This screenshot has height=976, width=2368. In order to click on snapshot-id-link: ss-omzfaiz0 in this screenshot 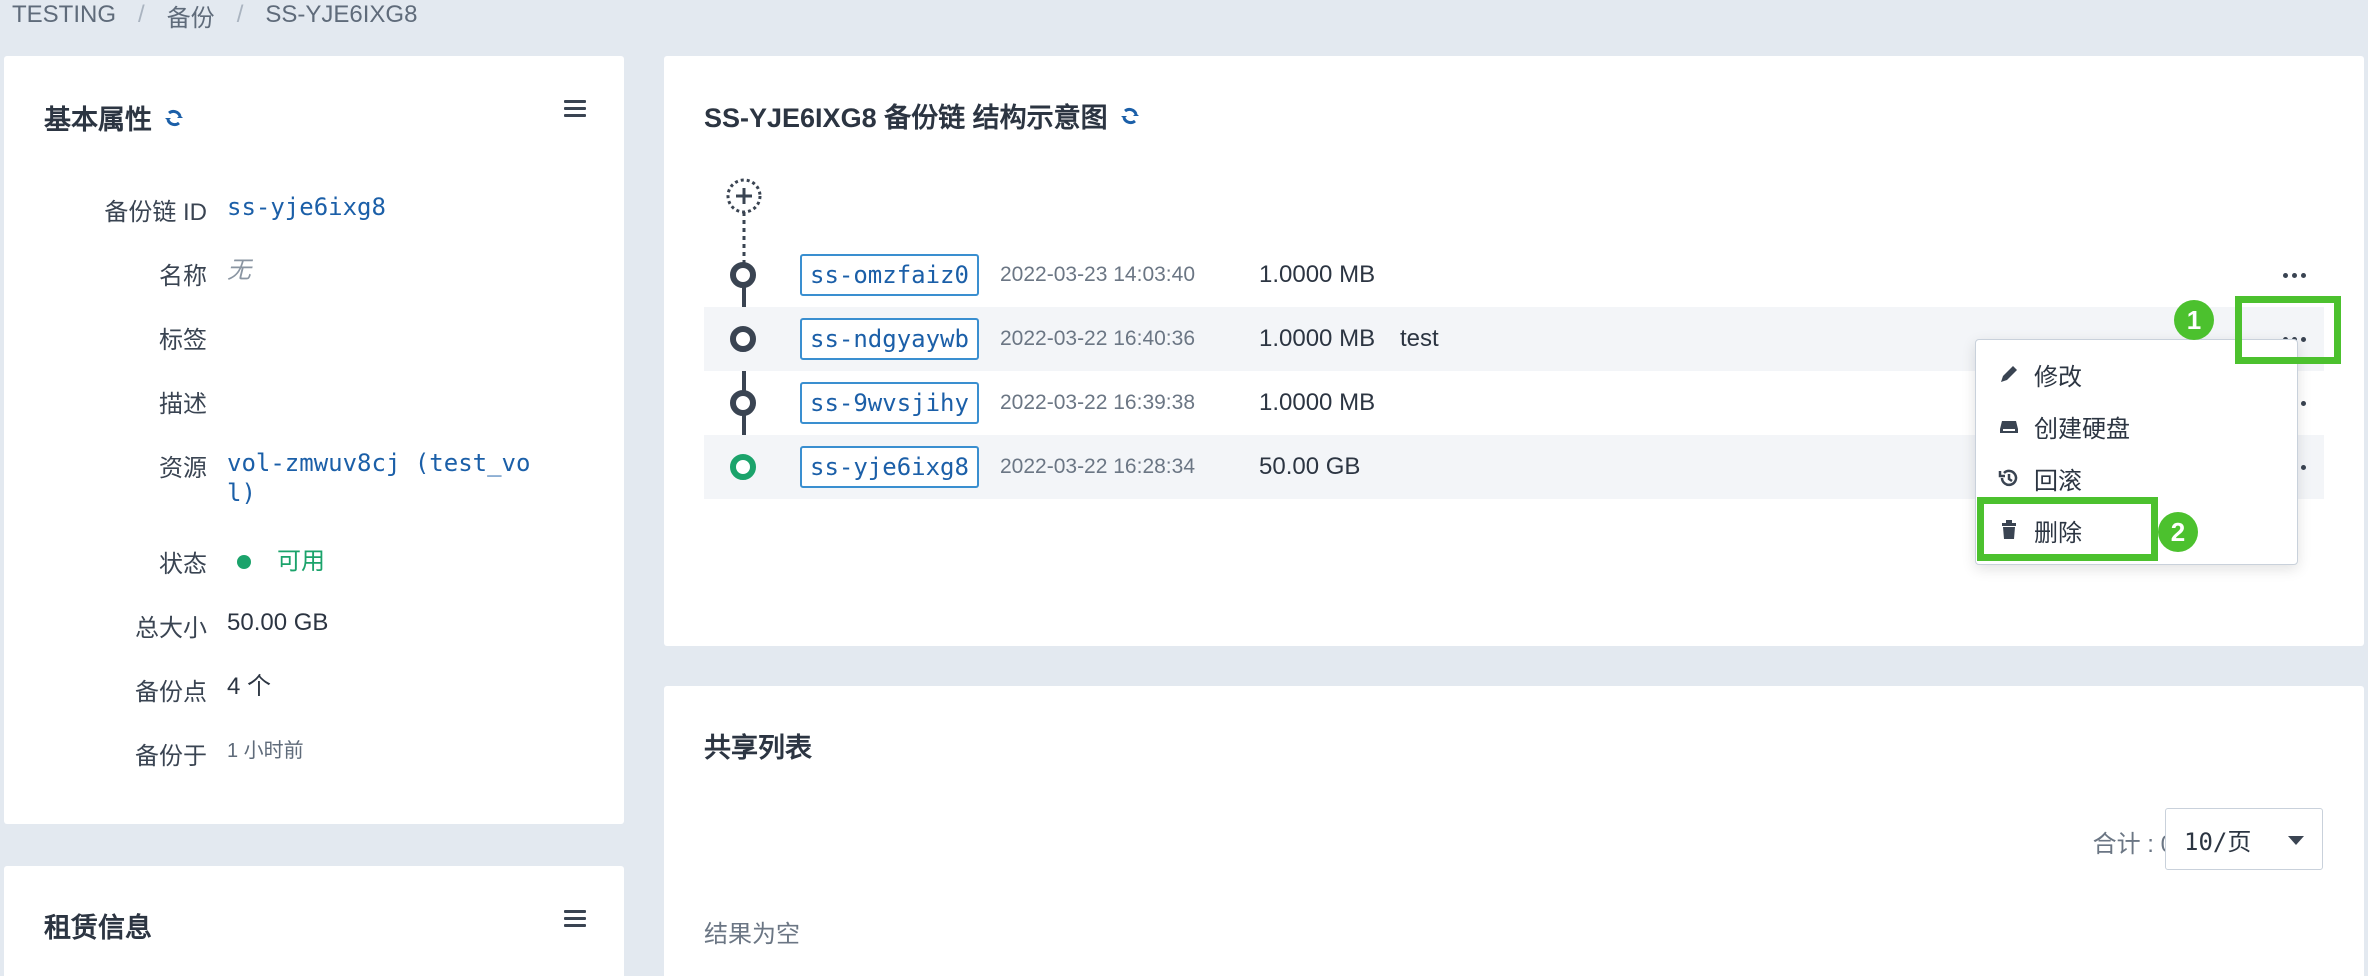, I will do `click(889, 275)`.